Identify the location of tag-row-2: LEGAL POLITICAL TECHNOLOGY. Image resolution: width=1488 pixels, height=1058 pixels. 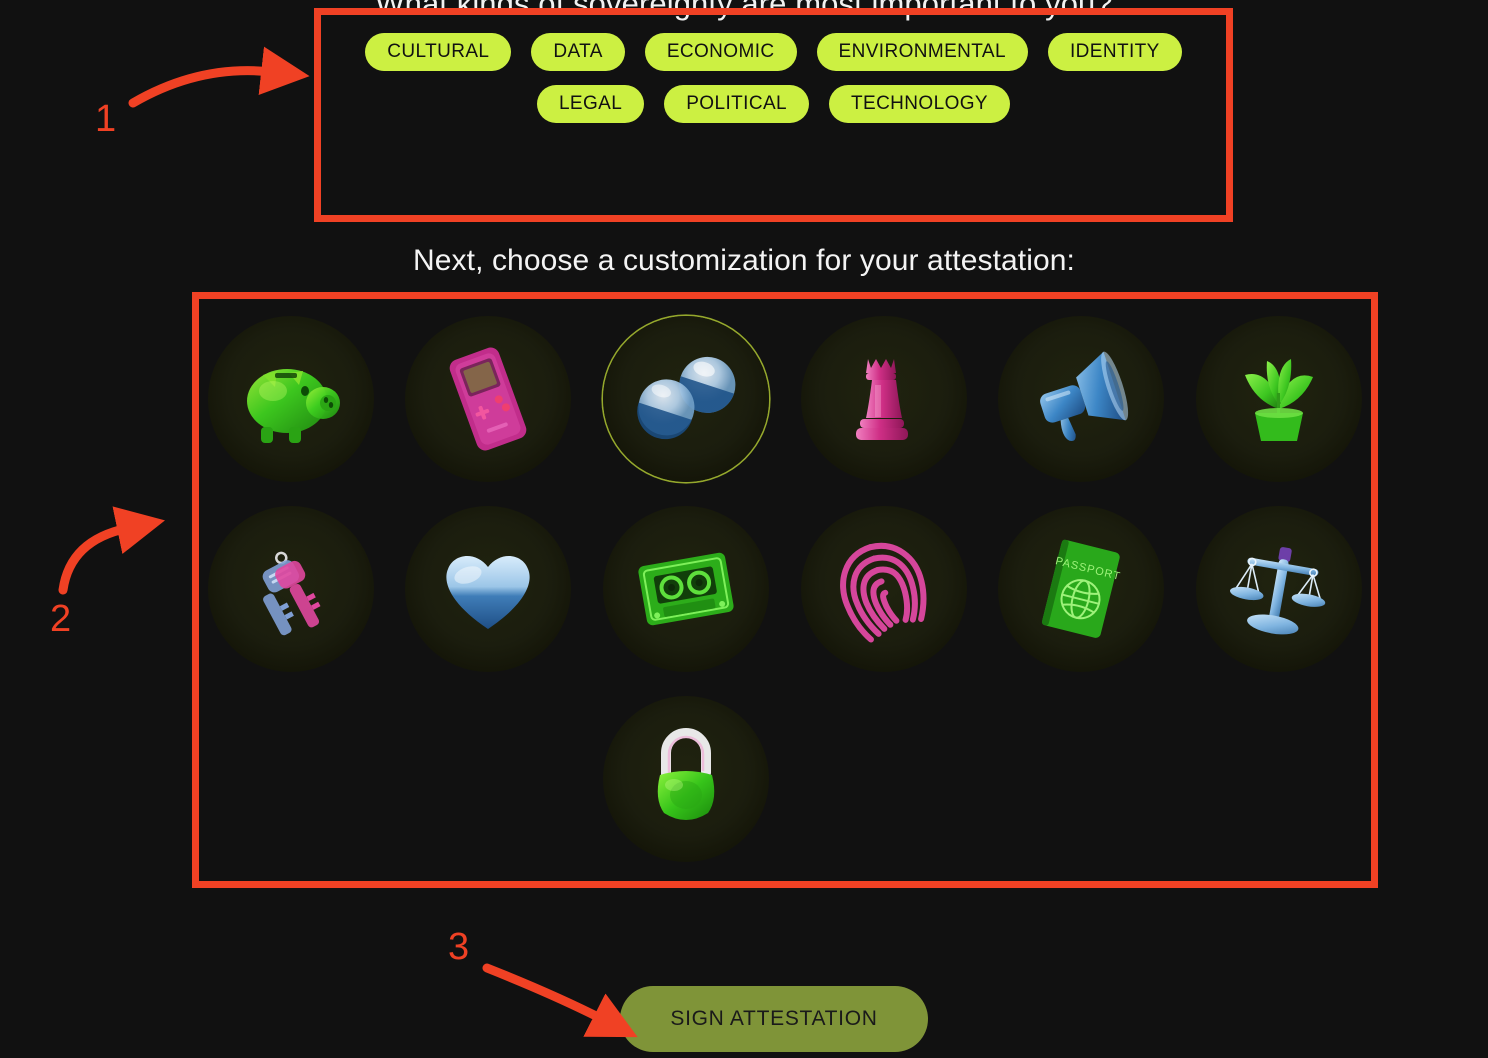
(773, 104).